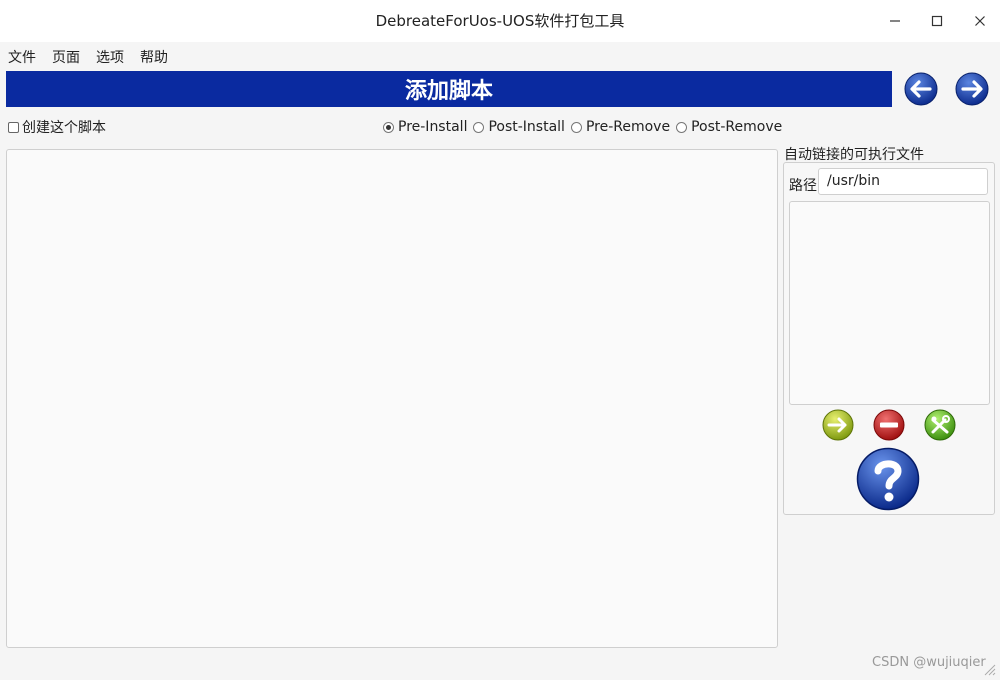 This screenshot has width=1000, height=680. I want to click on create-script-checkbox, so click(13, 127).